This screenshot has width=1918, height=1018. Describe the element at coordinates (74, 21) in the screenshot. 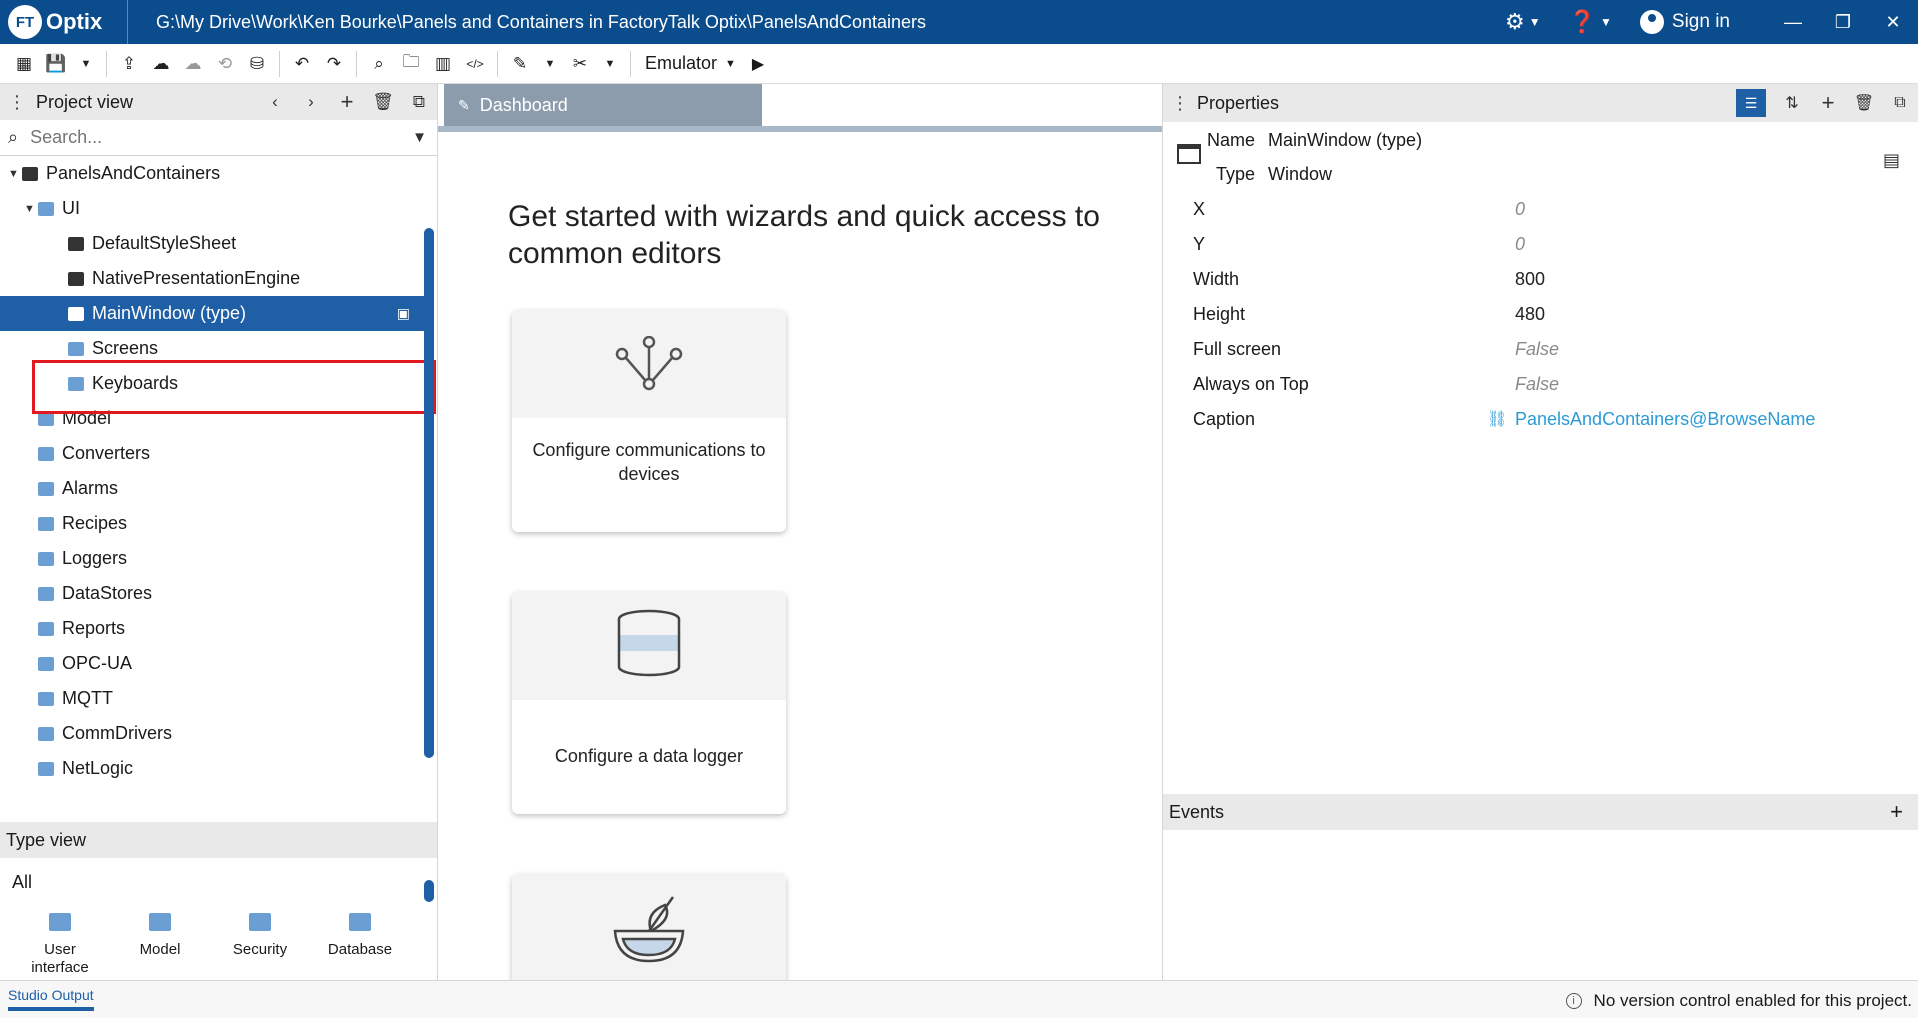

I see `logo-text: Optix` at that location.